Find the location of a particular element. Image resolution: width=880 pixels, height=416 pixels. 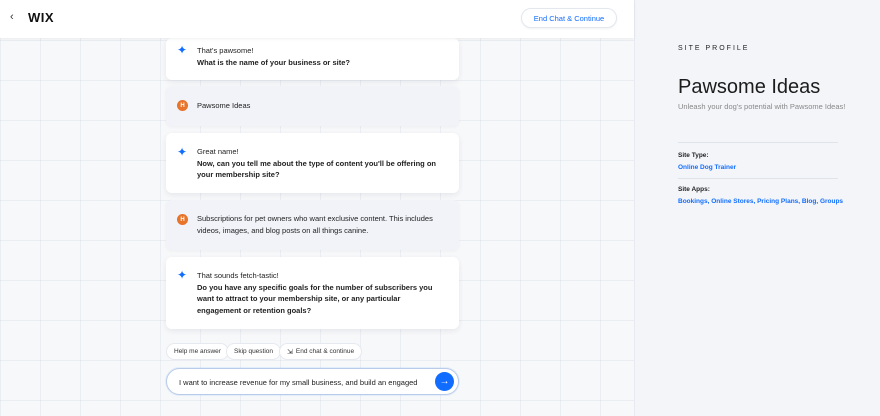

end-chat-continue-button: ⇲ End chat & continue is located at coordinates (321, 351).